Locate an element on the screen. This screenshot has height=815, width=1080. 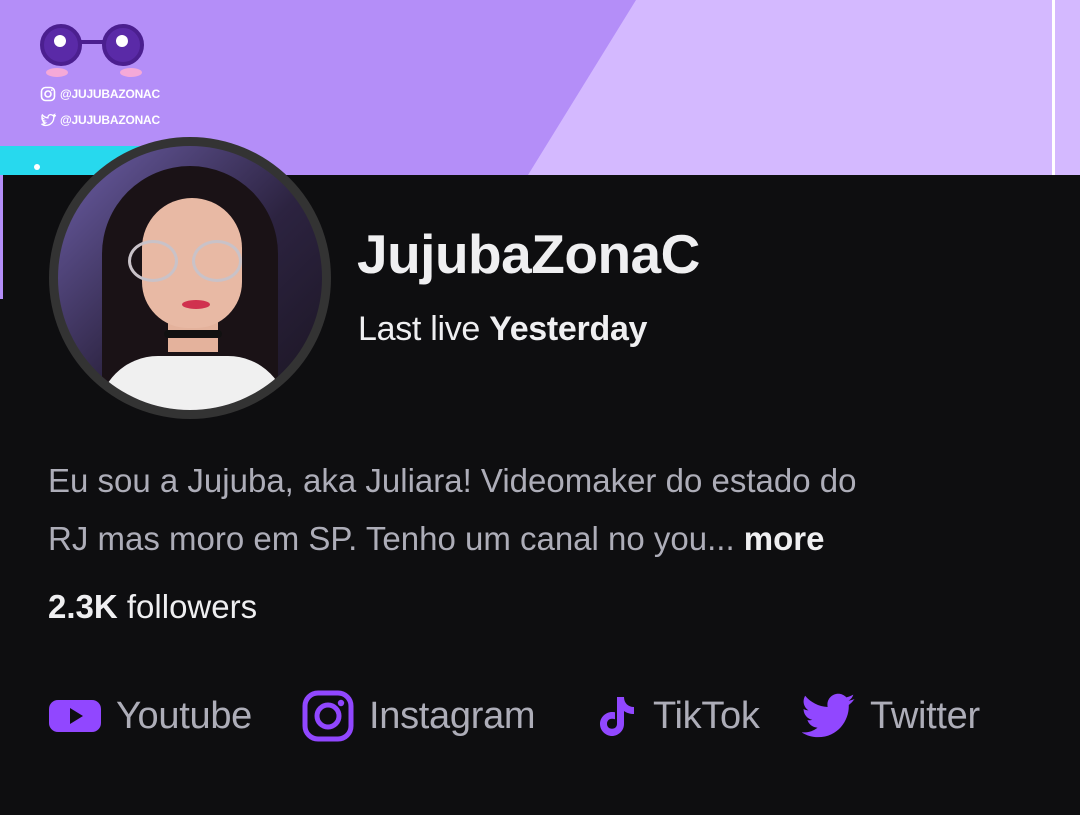
social-link-youtube: Youtube is located at coordinates (150, 716).